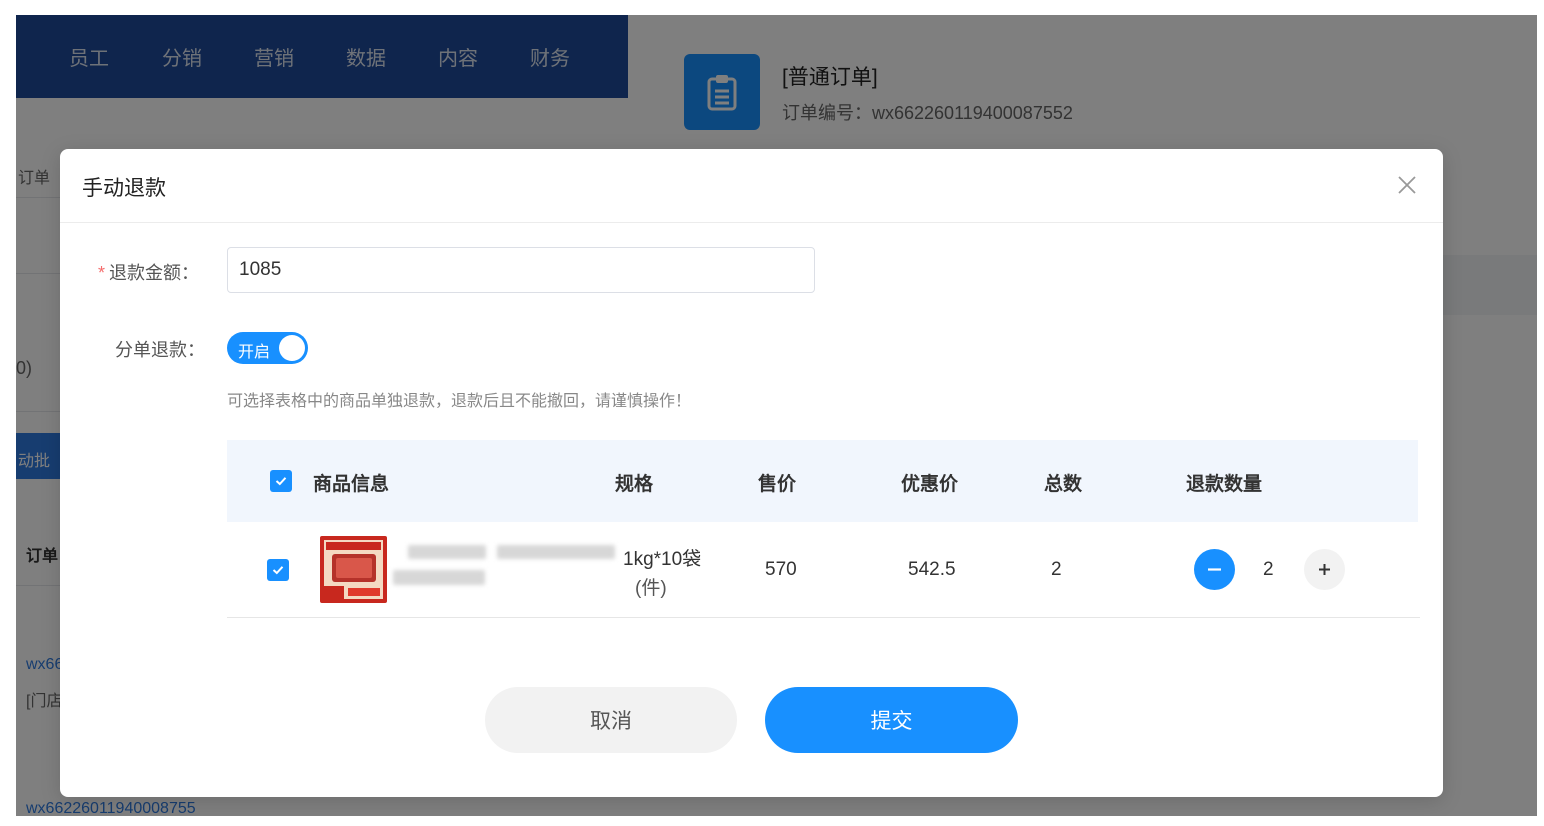 Image resolution: width=1544 pixels, height=826 pixels. Describe the element at coordinates (459, 401) in the screenshot. I see `refund-hint: 可选择表格中的商品单独退款，退款后且不能撤回，请谨慎操作！` at that location.